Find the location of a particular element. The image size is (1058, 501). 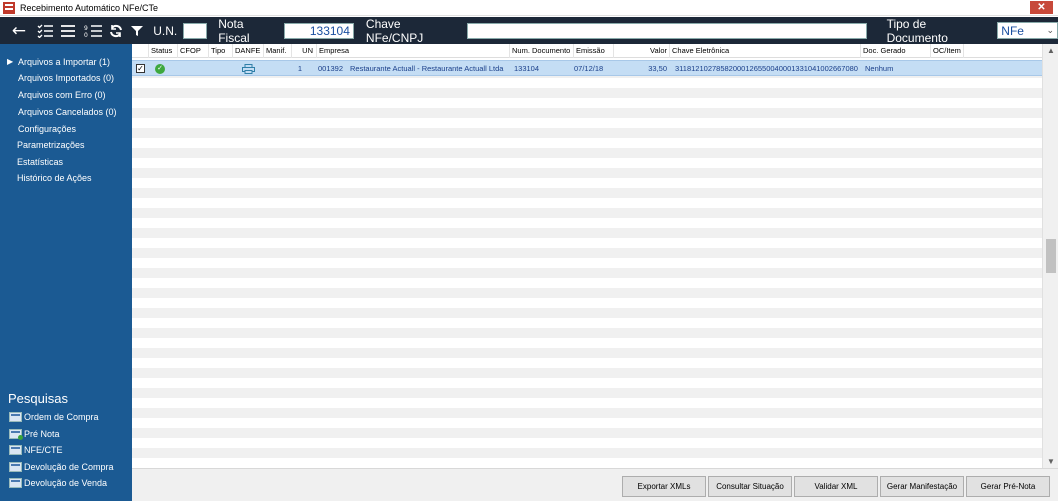

search-item-label: Pré Nota is located at coordinates (42, 434).